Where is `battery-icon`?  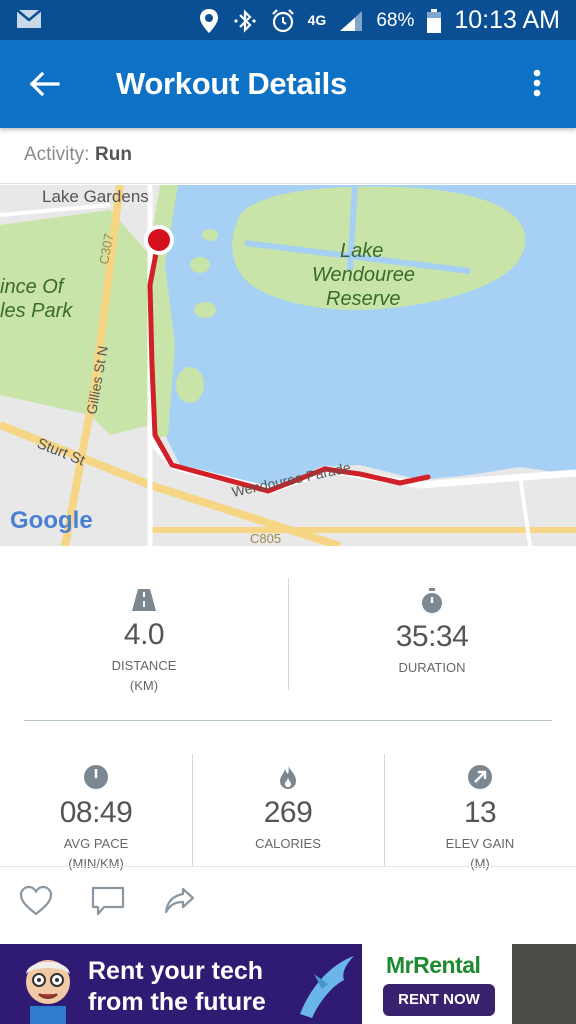
battery-icon is located at coordinates (434, 20).